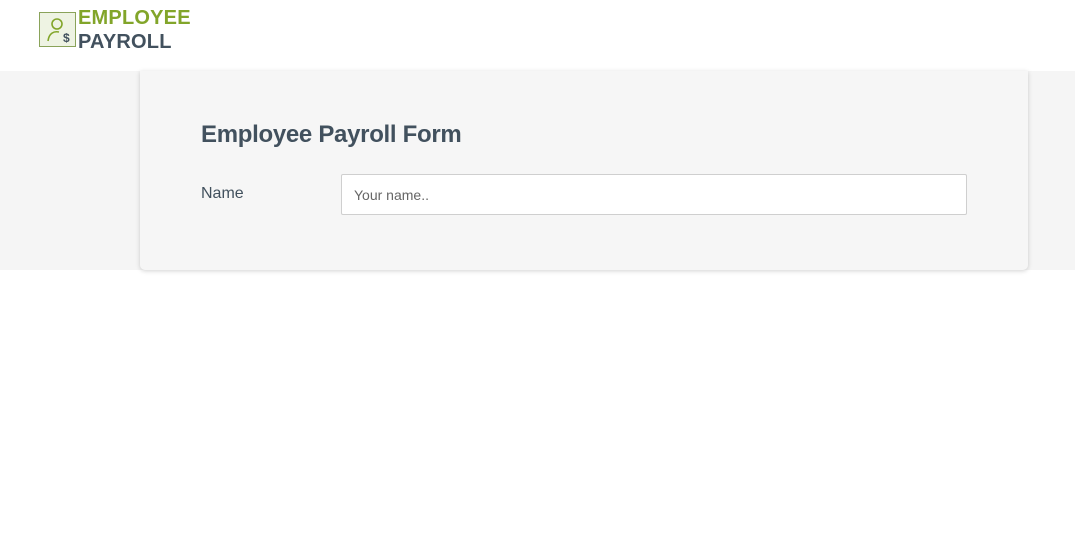 Image resolution: width=1075 pixels, height=553 pixels. What do you see at coordinates (537, 35) in the screenshot?
I see `header: $ EMPLOYEE PAYROLL` at bounding box center [537, 35].